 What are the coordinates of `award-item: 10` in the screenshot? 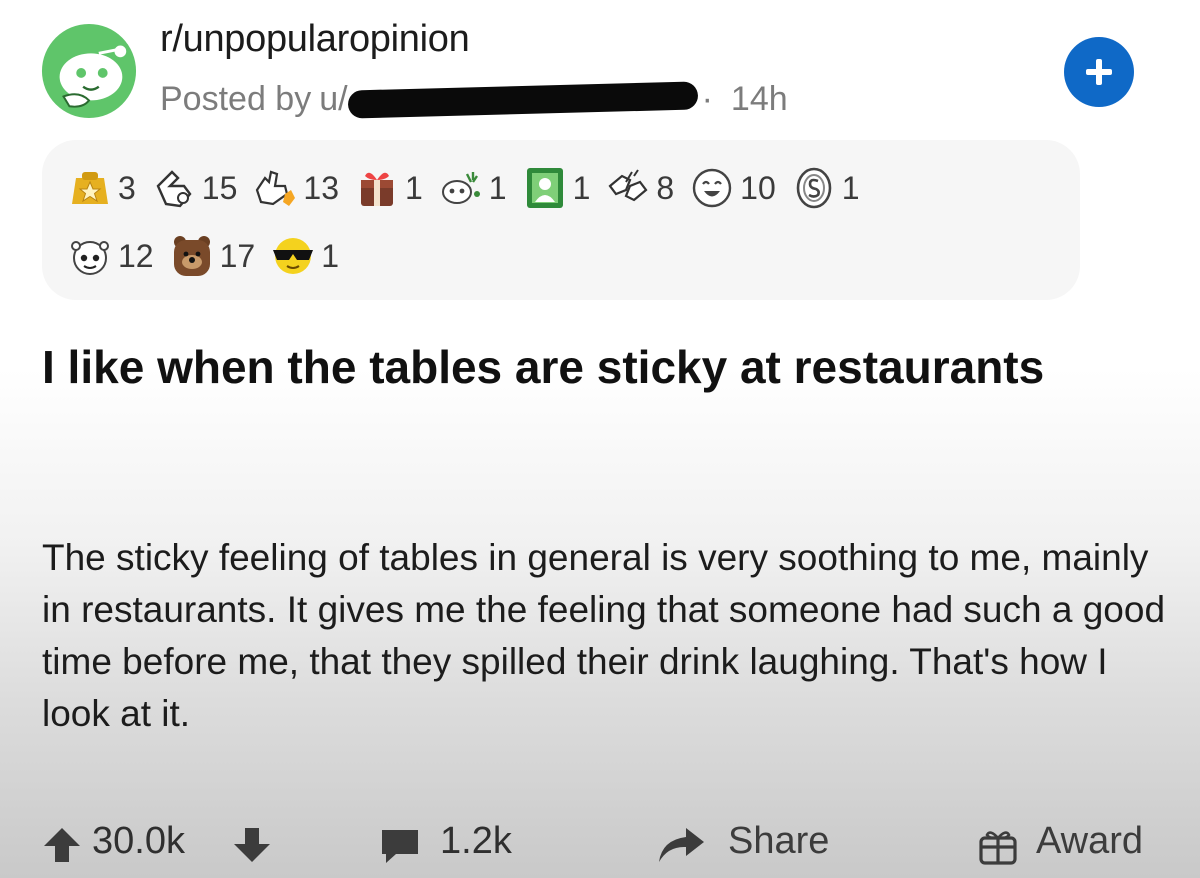 It's located at (732, 188).